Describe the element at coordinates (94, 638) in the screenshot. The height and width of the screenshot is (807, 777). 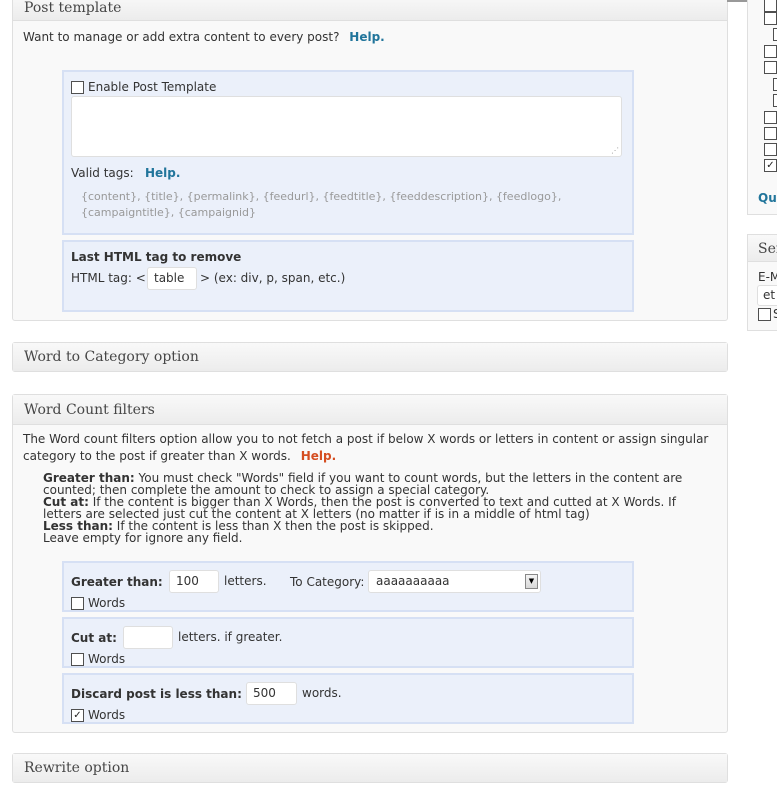
I see `cut-at-label: Cut at:` at that location.